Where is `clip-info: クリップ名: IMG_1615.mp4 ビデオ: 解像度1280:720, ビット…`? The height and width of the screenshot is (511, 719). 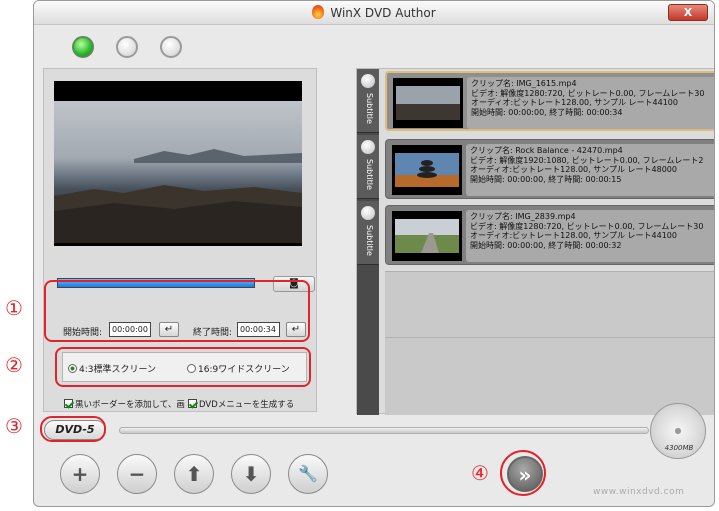 clip-info: クリップ名: IMG_1615.mp4 ビデオ: 解像度1280:720, ビット… is located at coordinates (590, 103).